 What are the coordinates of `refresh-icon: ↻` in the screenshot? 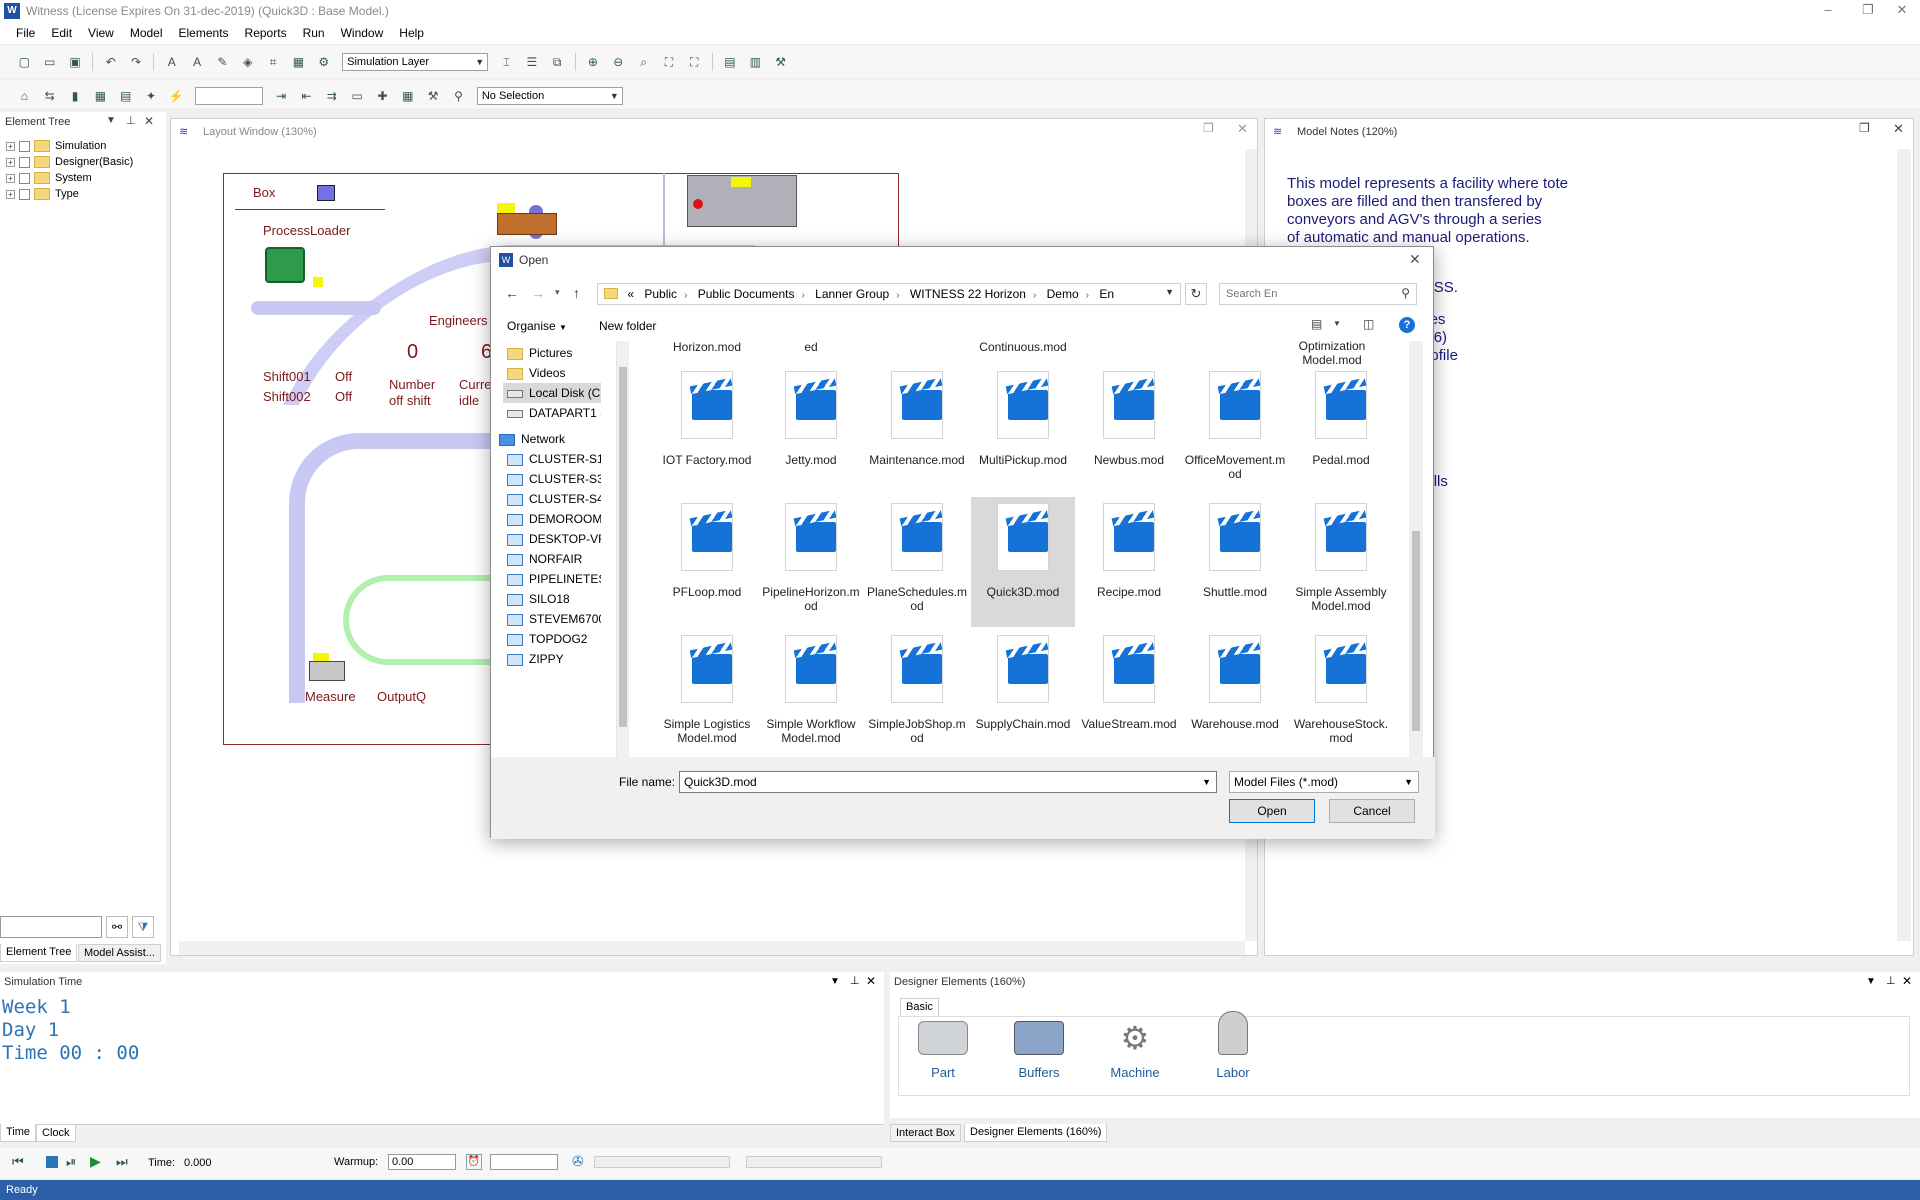 It's located at (1196, 294).